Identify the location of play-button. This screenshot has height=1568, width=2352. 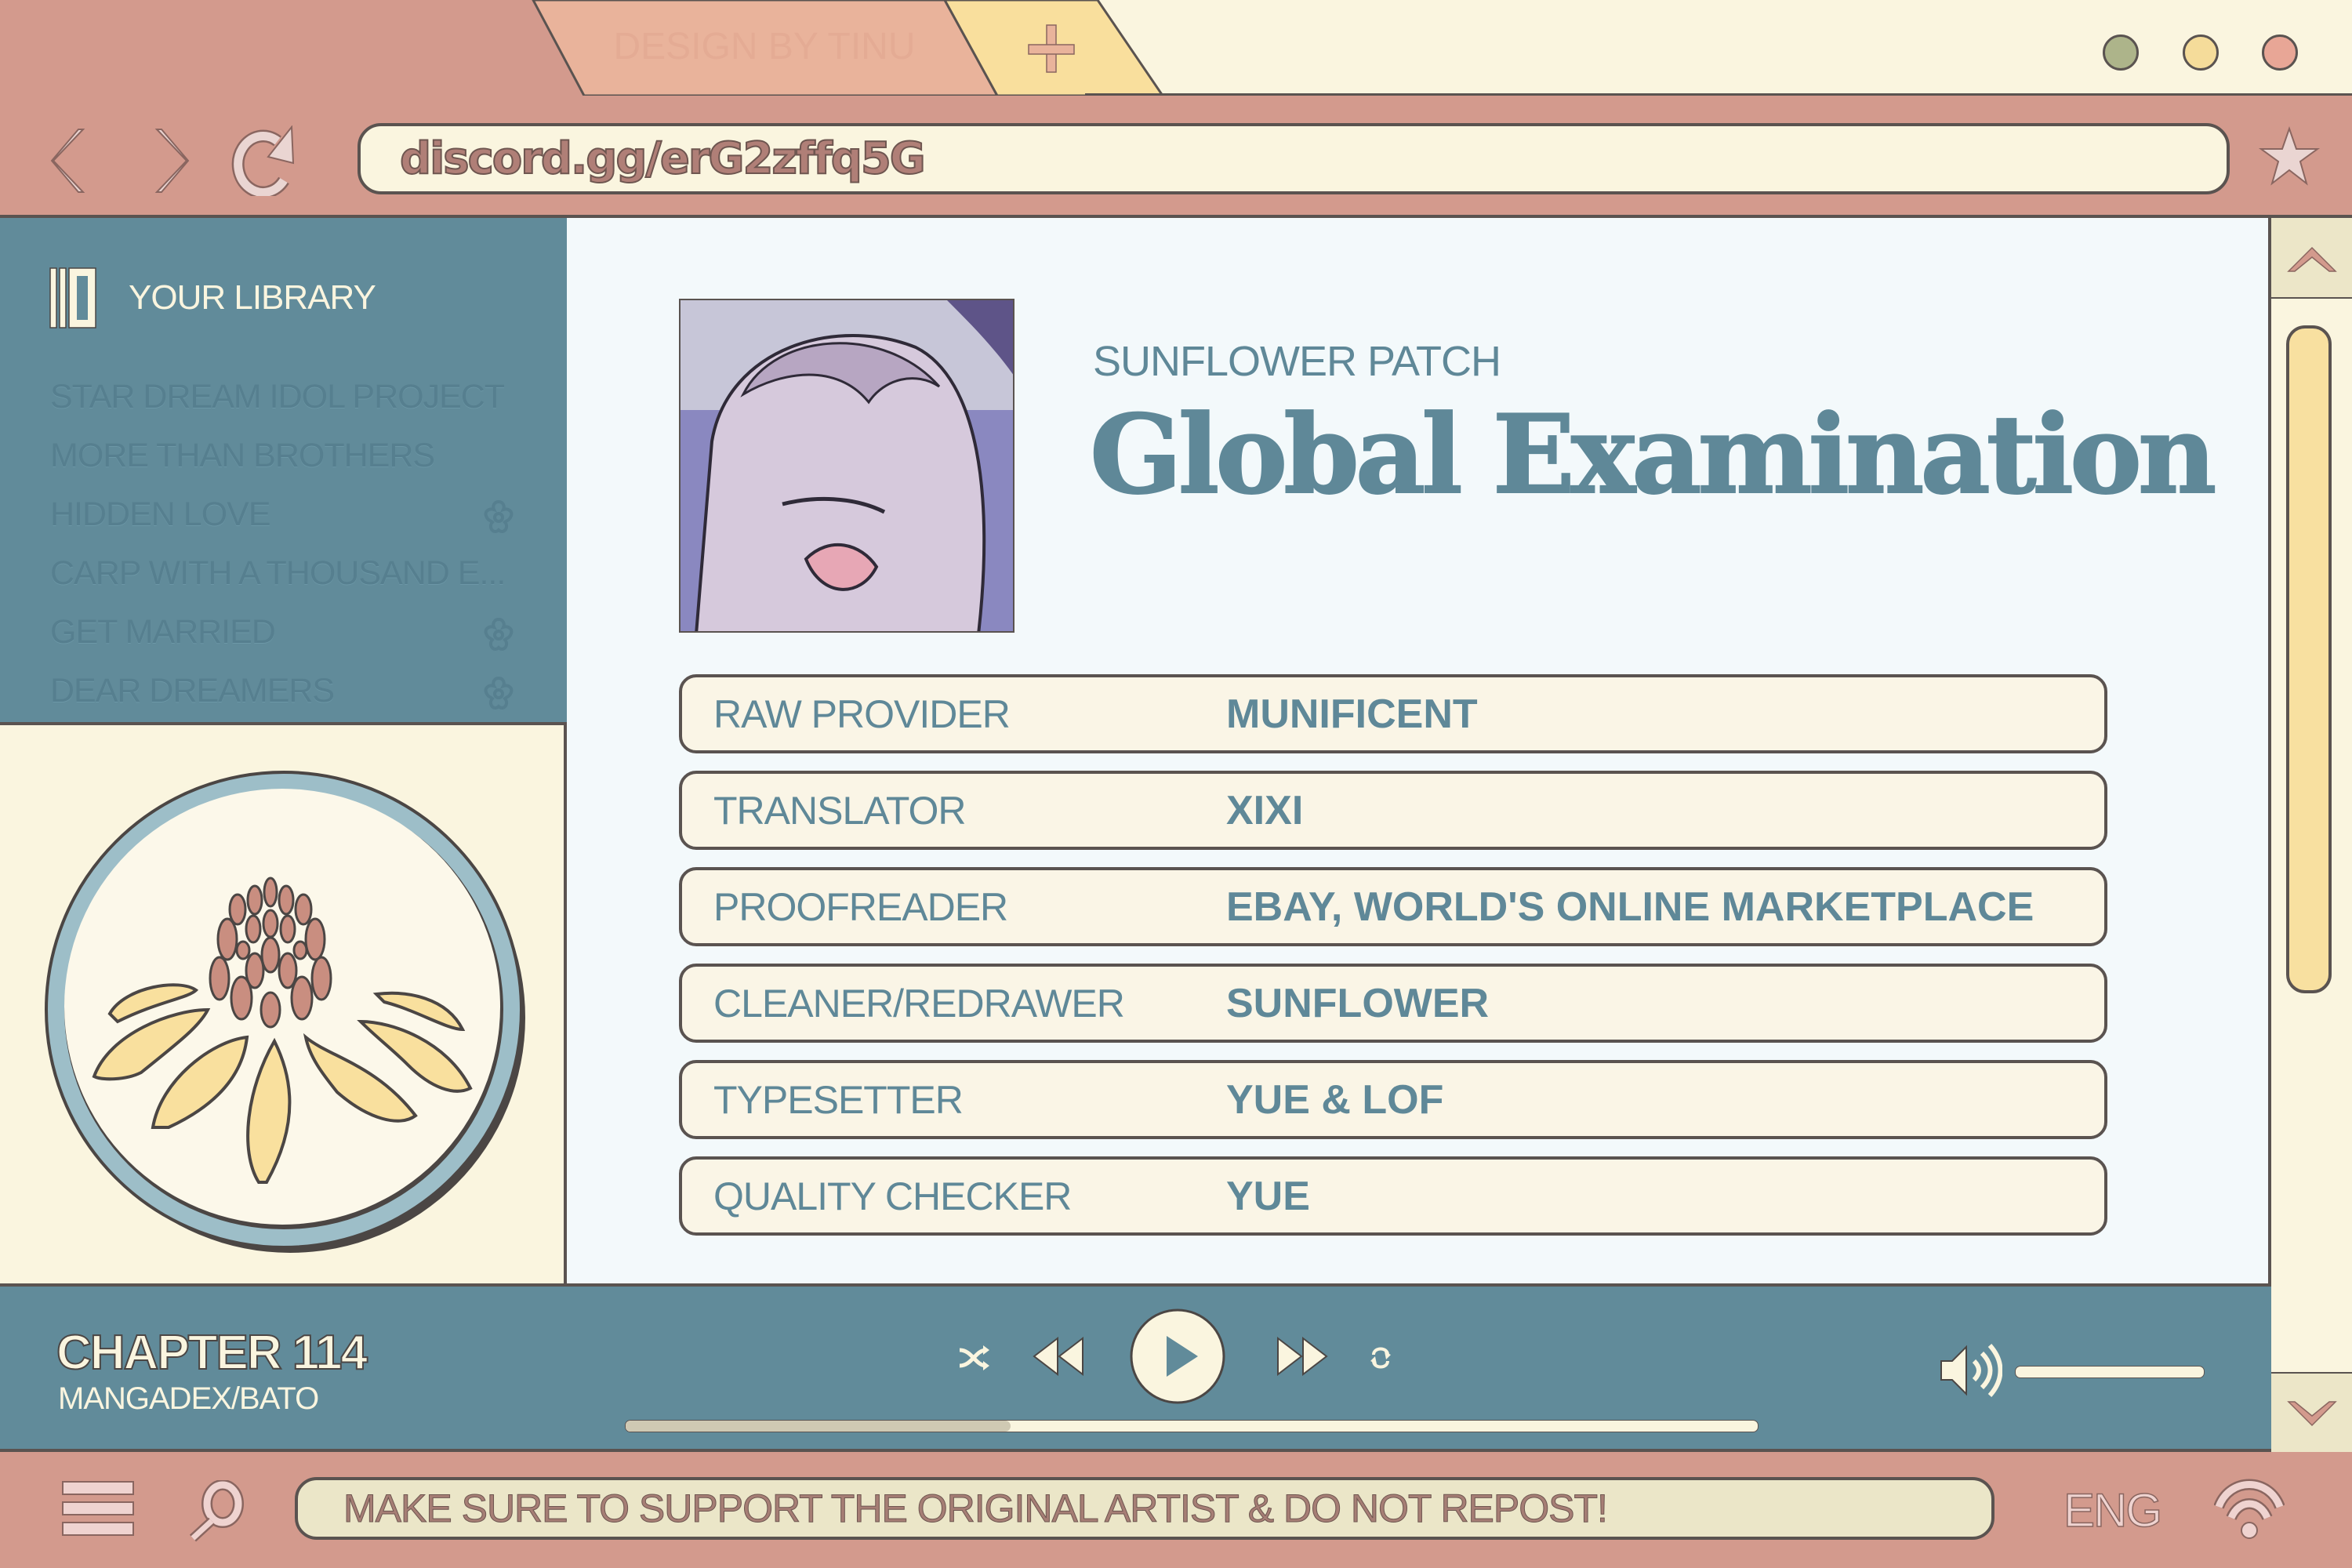
(1177, 1356).